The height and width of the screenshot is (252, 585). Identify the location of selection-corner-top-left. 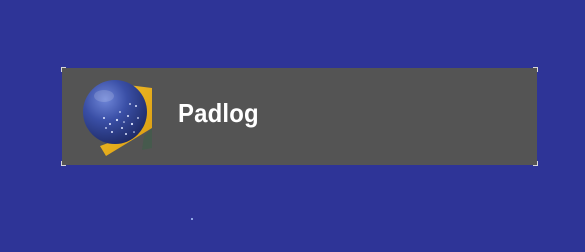
(63, 69).